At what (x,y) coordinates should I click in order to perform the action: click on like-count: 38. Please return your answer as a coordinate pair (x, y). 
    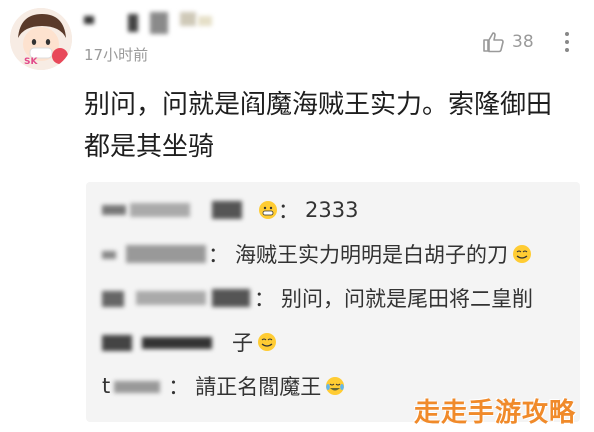
    Looking at the image, I should click on (523, 42).